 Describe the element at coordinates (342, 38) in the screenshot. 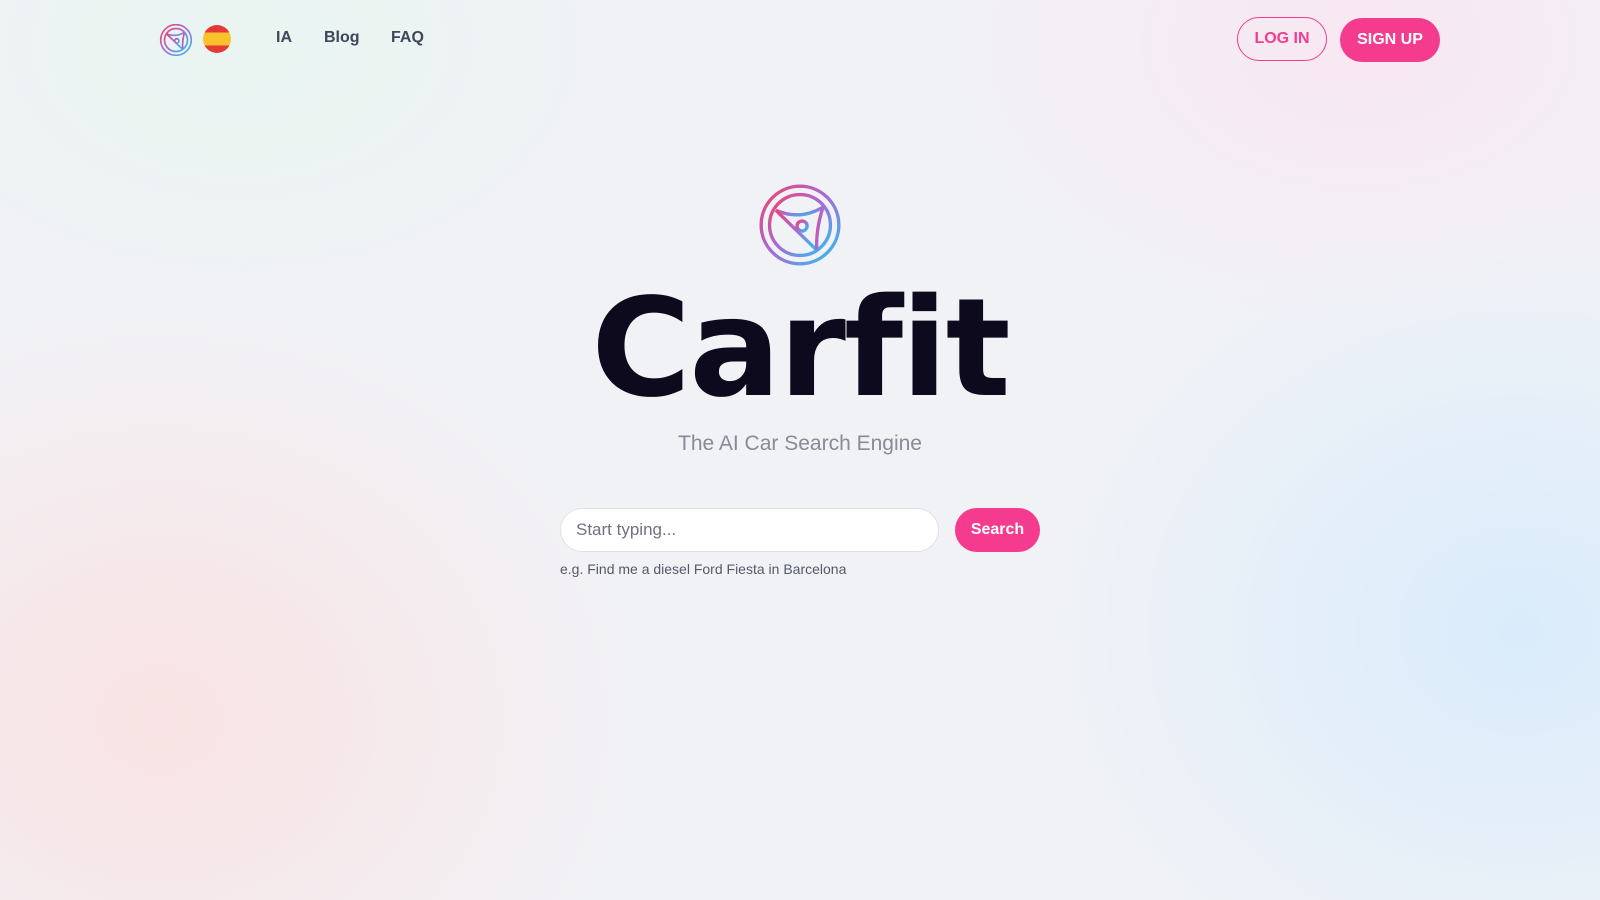

I see `nav-link-blog: Blog` at that location.